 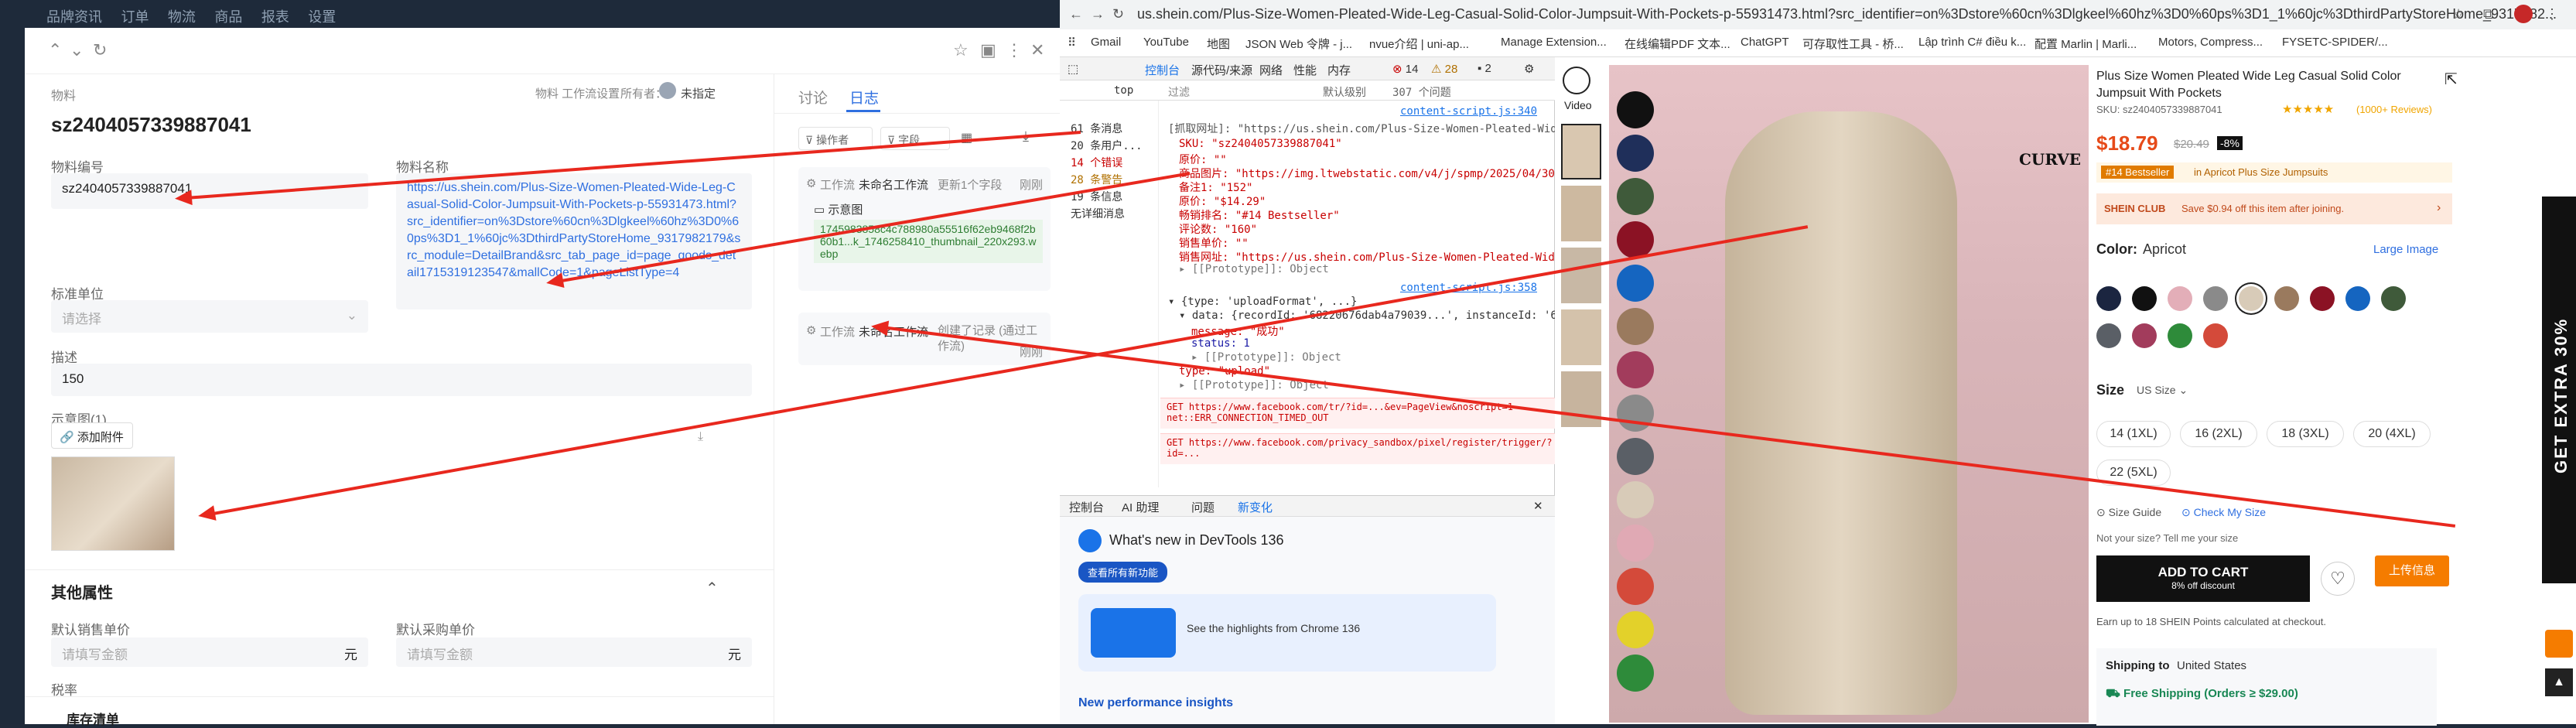 What do you see at coordinates (1118, 14) in the screenshot?
I see `refresh-icon: ↻` at bounding box center [1118, 14].